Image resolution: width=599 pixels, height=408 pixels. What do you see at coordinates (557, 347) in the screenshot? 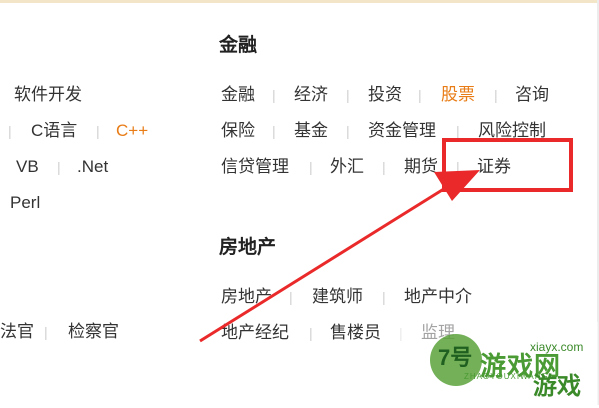
I see `watermark-url: xiayx.com` at bounding box center [557, 347].